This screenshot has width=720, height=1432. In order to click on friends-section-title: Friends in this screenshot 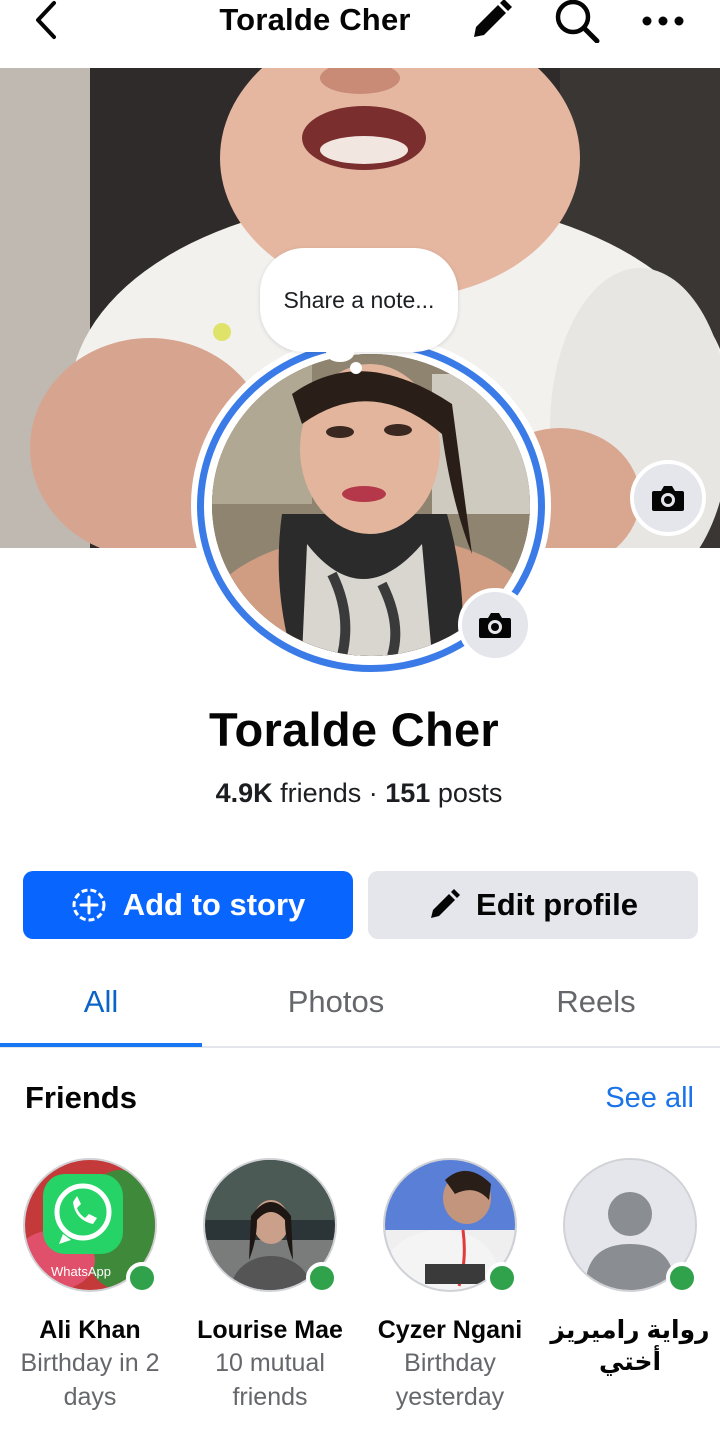, I will do `click(81, 1097)`.